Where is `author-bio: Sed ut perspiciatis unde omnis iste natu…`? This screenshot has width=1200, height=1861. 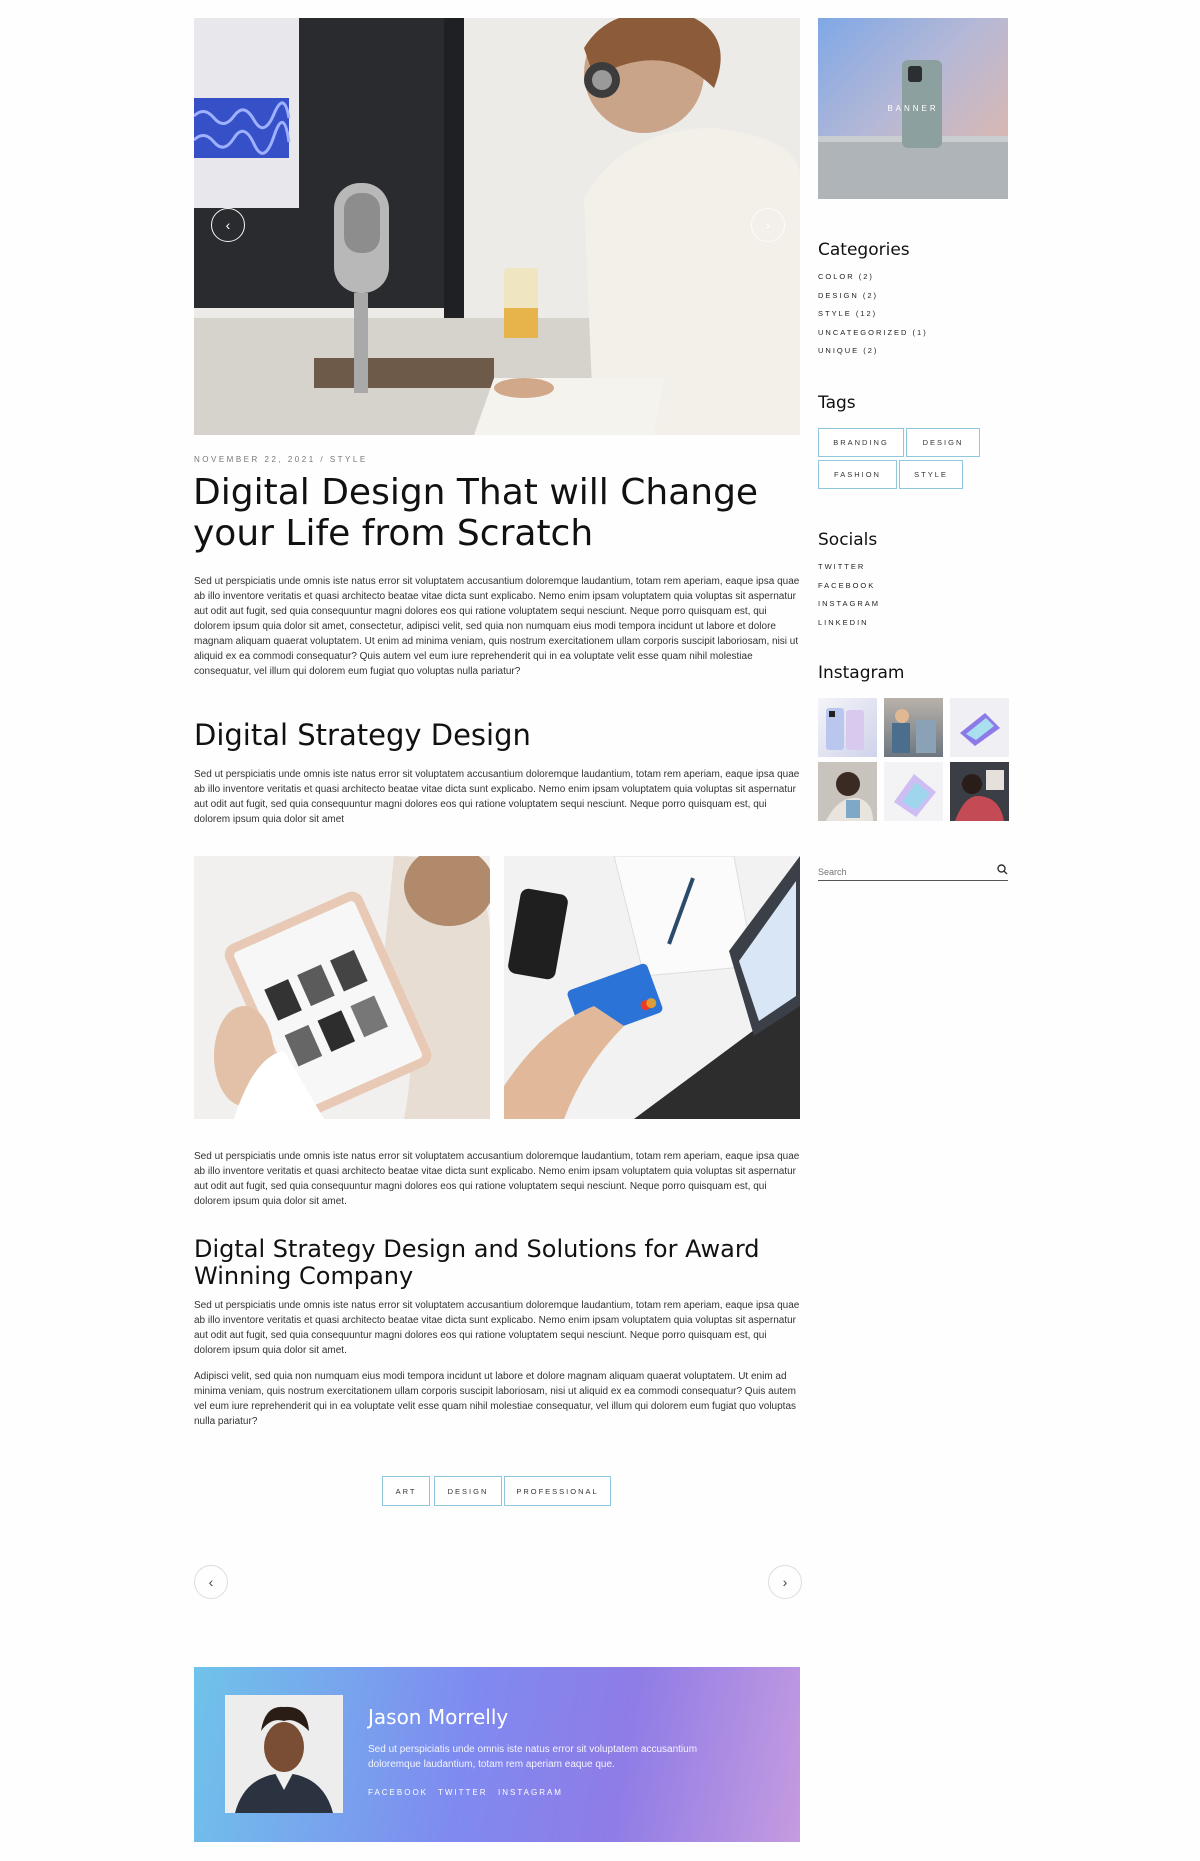
author-bio: Sed ut perspiciatis unde omnis iste natu… is located at coordinates (533, 1757).